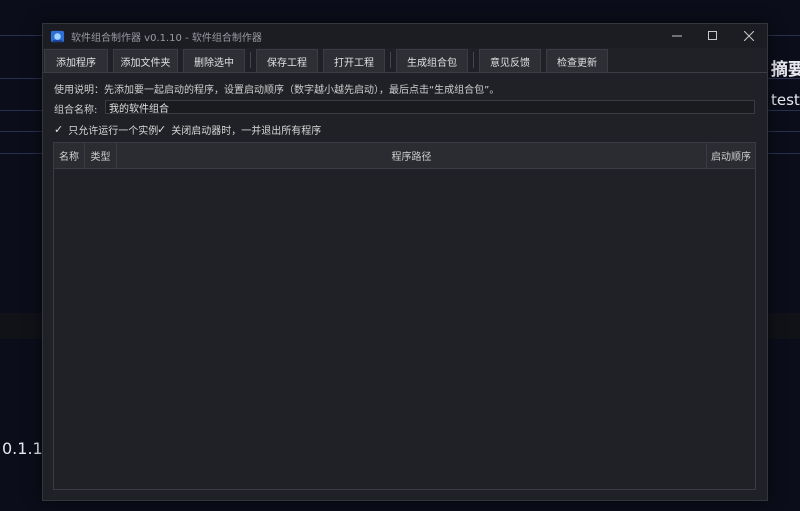 This screenshot has height=511, width=800. What do you see at coordinates (713, 36) in the screenshot?
I see `maximize-icon` at bounding box center [713, 36].